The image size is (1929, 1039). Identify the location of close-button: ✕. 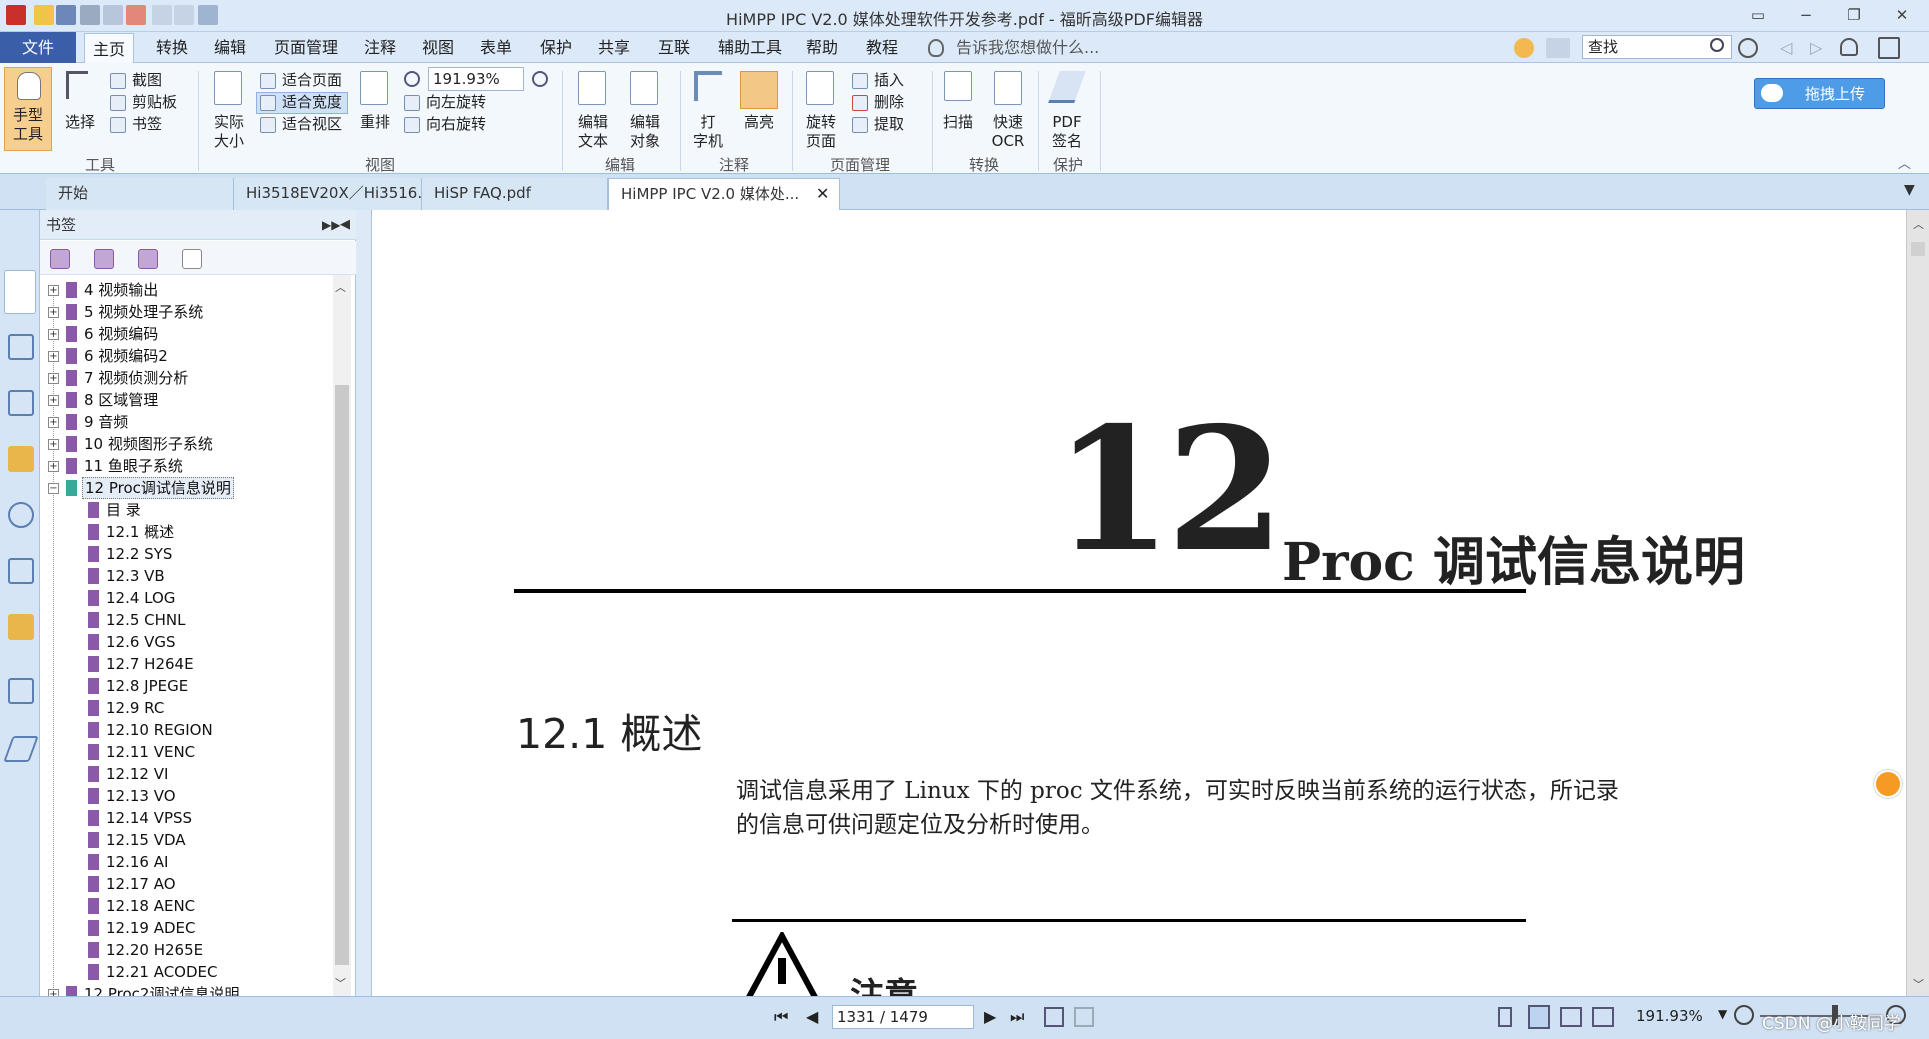
(1902, 15).